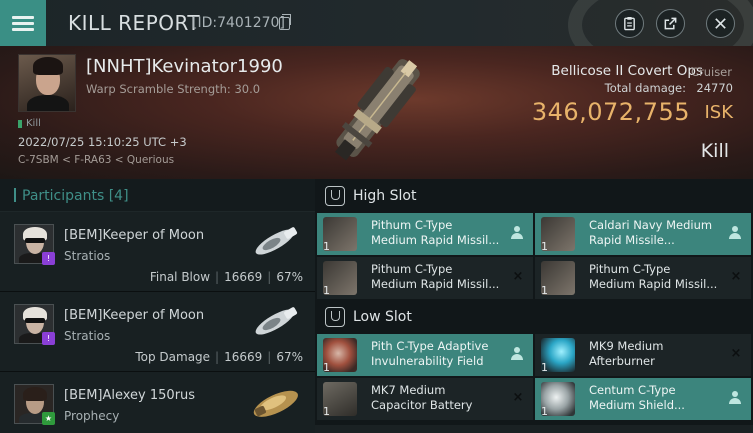 The image size is (753, 433). Describe the element at coordinates (714, 88) in the screenshot. I see `total-damage-value: 24770` at that location.